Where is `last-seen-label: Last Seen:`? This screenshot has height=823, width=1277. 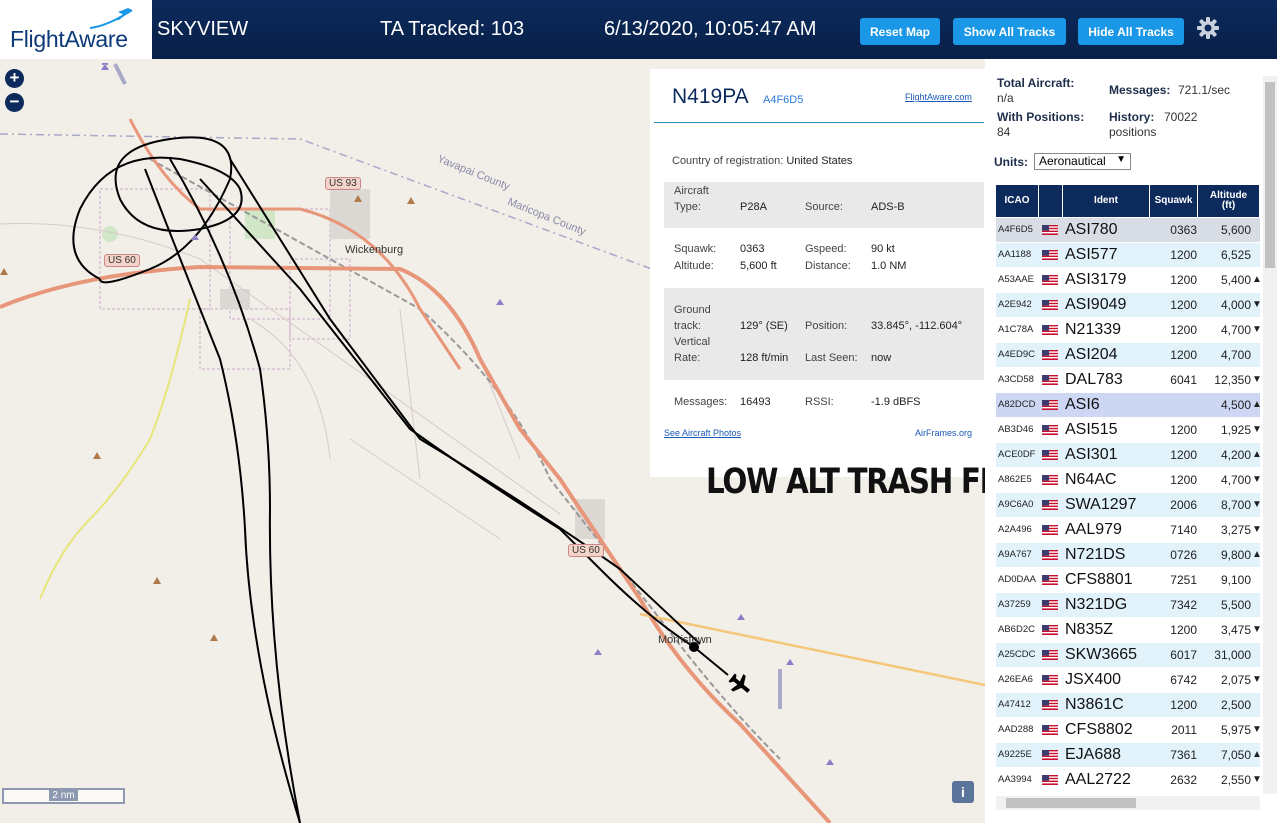
last-seen-label: Last Seen: is located at coordinates (831, 358).